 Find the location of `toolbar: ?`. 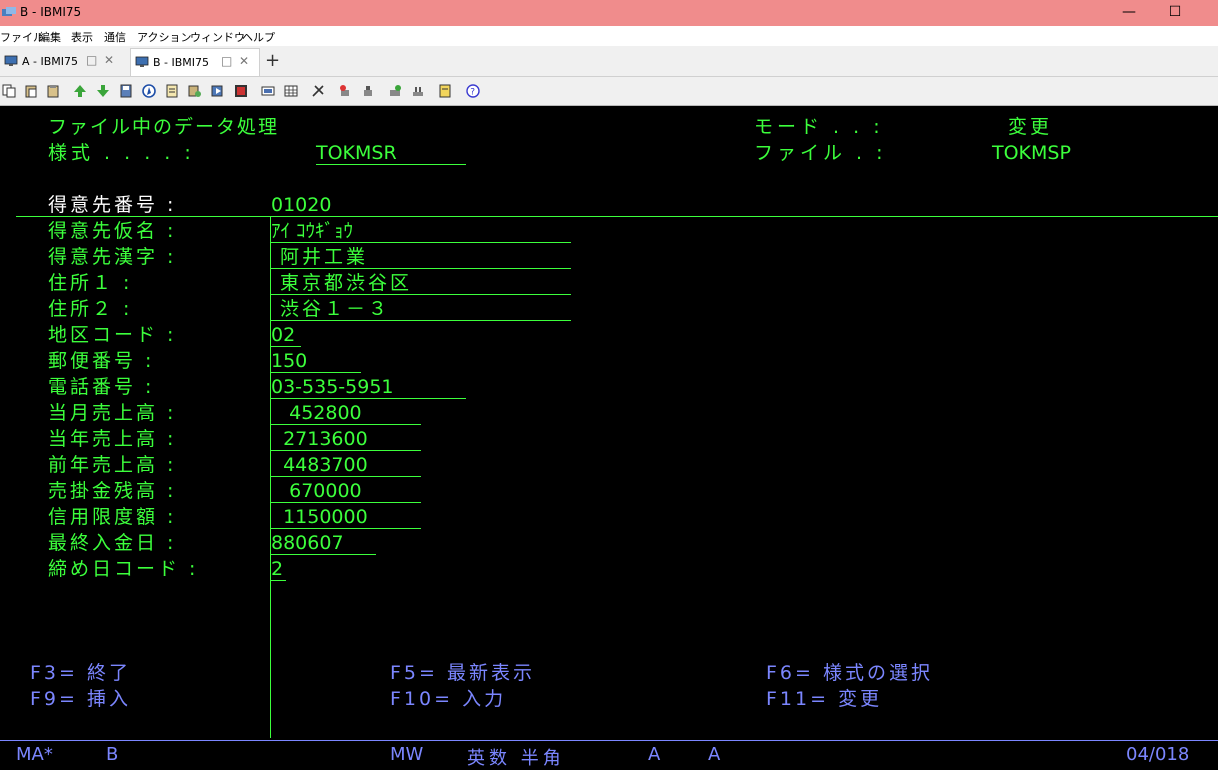

toolbar: ? is located at coordinates (609, 91).